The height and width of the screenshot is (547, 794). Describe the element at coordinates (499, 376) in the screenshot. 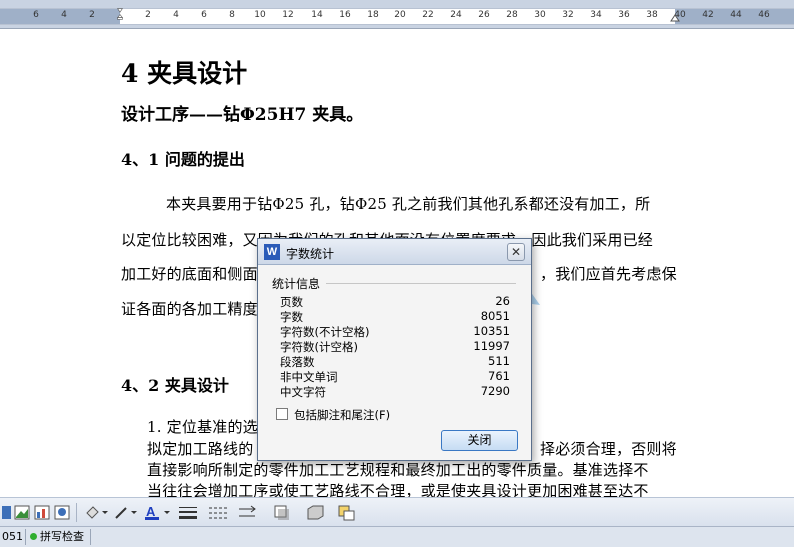

I see `stat-value: 761` at that location.